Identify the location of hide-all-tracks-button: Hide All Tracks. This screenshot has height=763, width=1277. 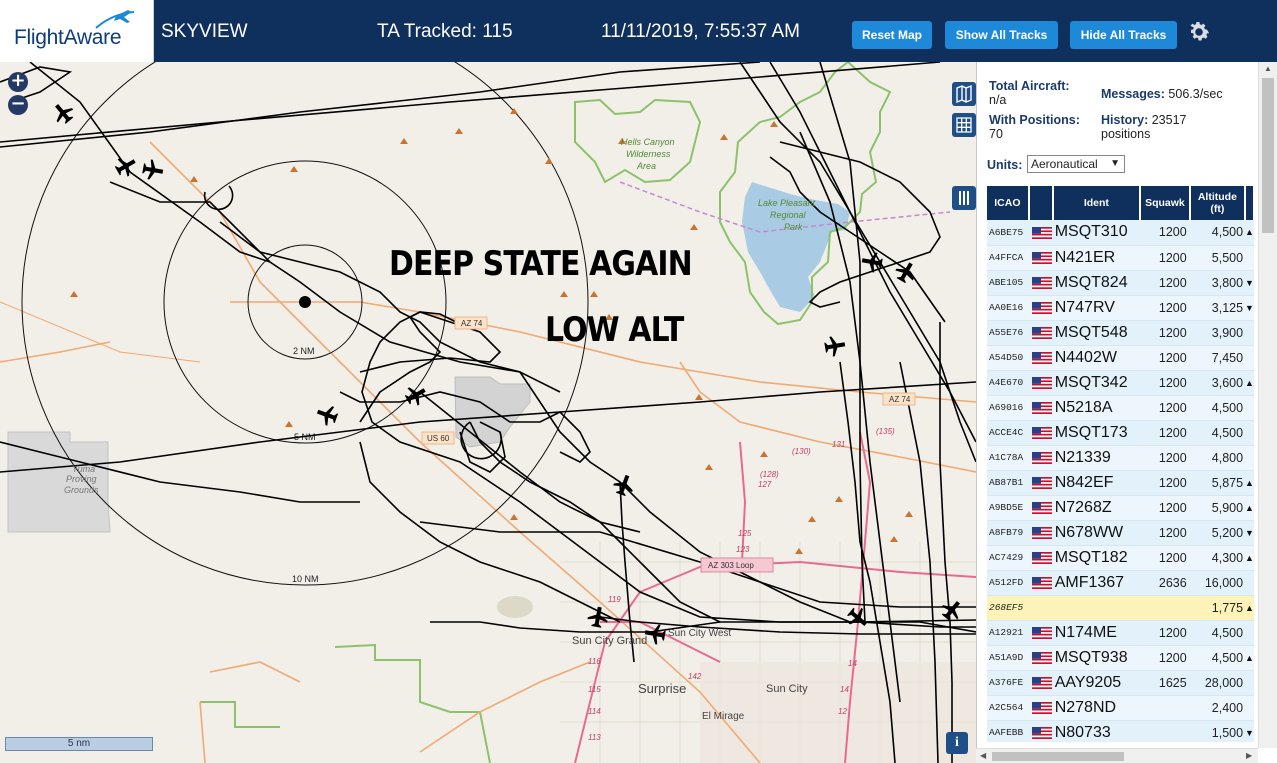
(1123, 35).